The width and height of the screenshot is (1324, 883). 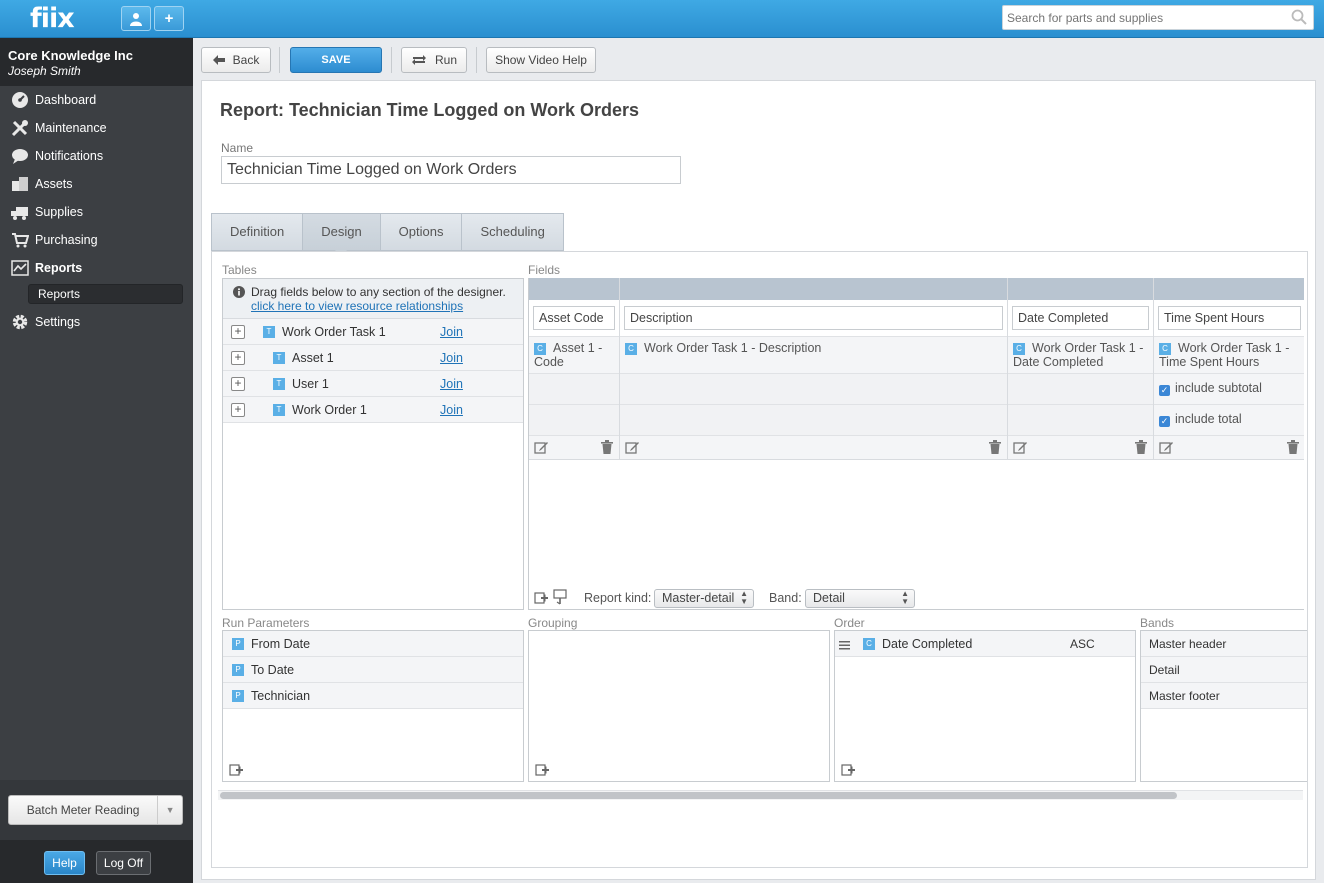 What do you see at coordinates (169, 18) in the screenshot?
I see `add-button: +` at bounding box center [169, 18].